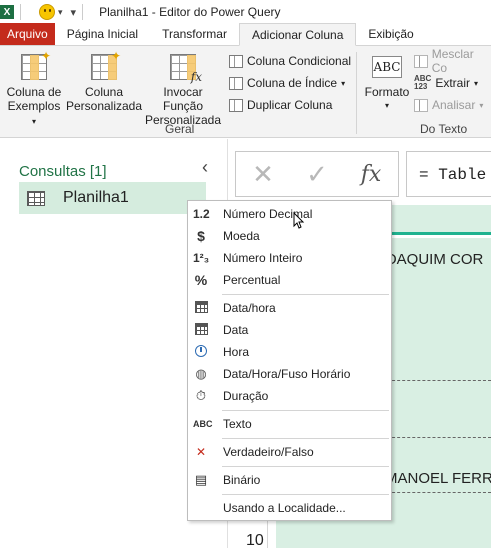 This screenshot has width=491, height=548. I want to click on currency-icon: $, so click(201, 236).